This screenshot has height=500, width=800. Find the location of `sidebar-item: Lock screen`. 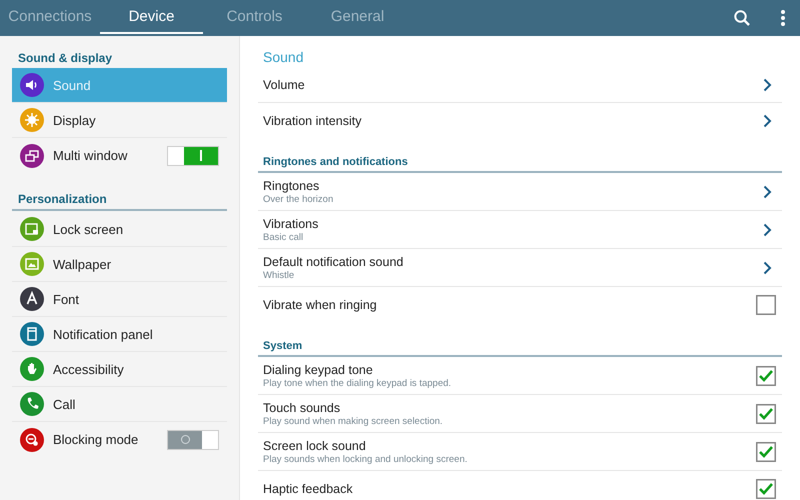

sidebar-item: Lock screen is located at coordinates (119, 229).